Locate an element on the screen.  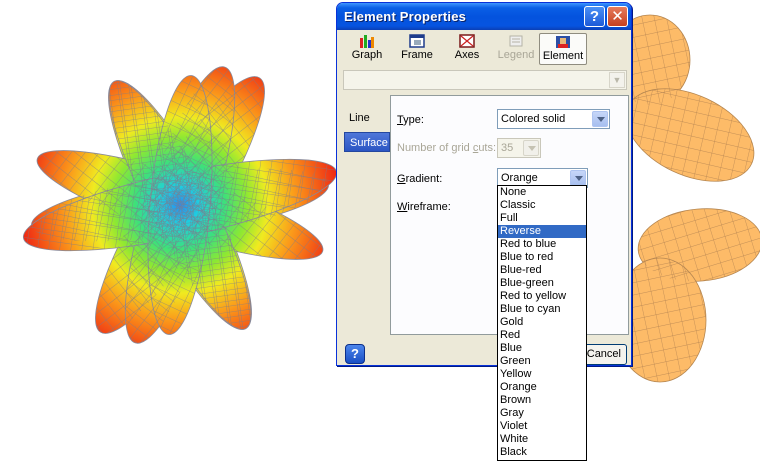
element-icon is located at coordinates (563, 42).